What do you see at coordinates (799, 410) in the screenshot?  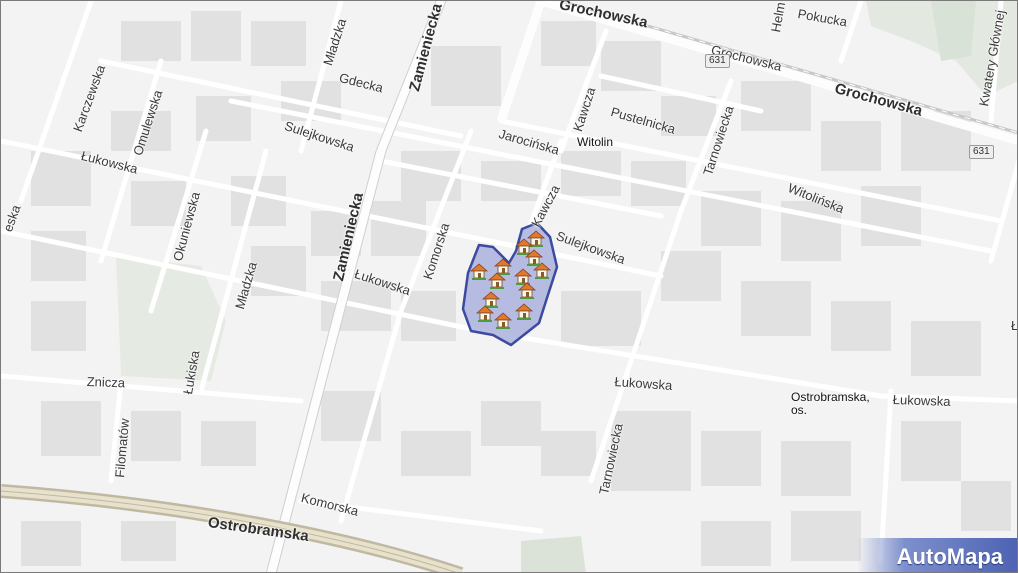 I see `place-label-ostrobramska-os-line2: os.` at bounding box center [799, 410].